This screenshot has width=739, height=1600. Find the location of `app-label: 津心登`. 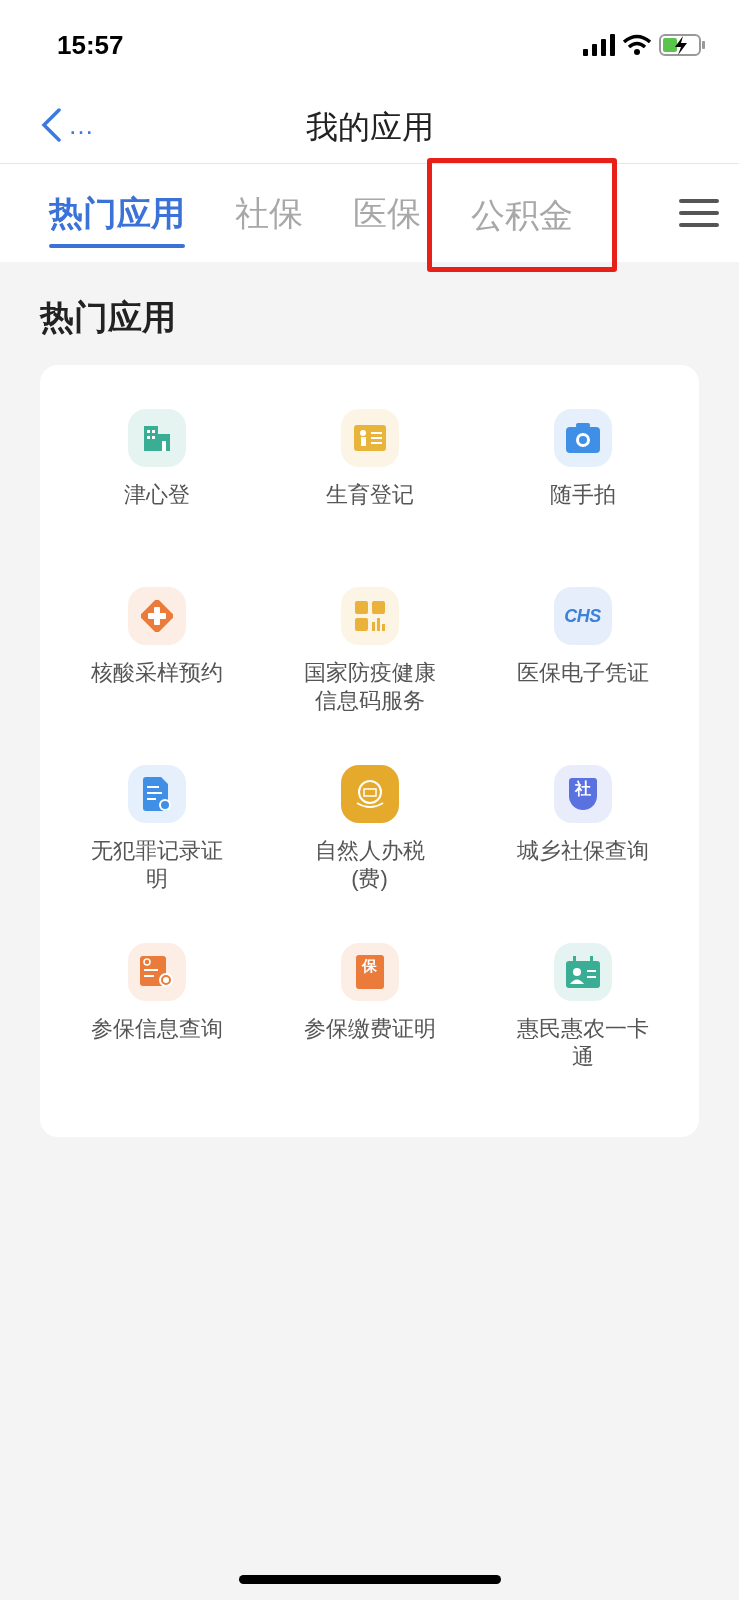

app-label: 津心登 is located at coordinates (156, 495).